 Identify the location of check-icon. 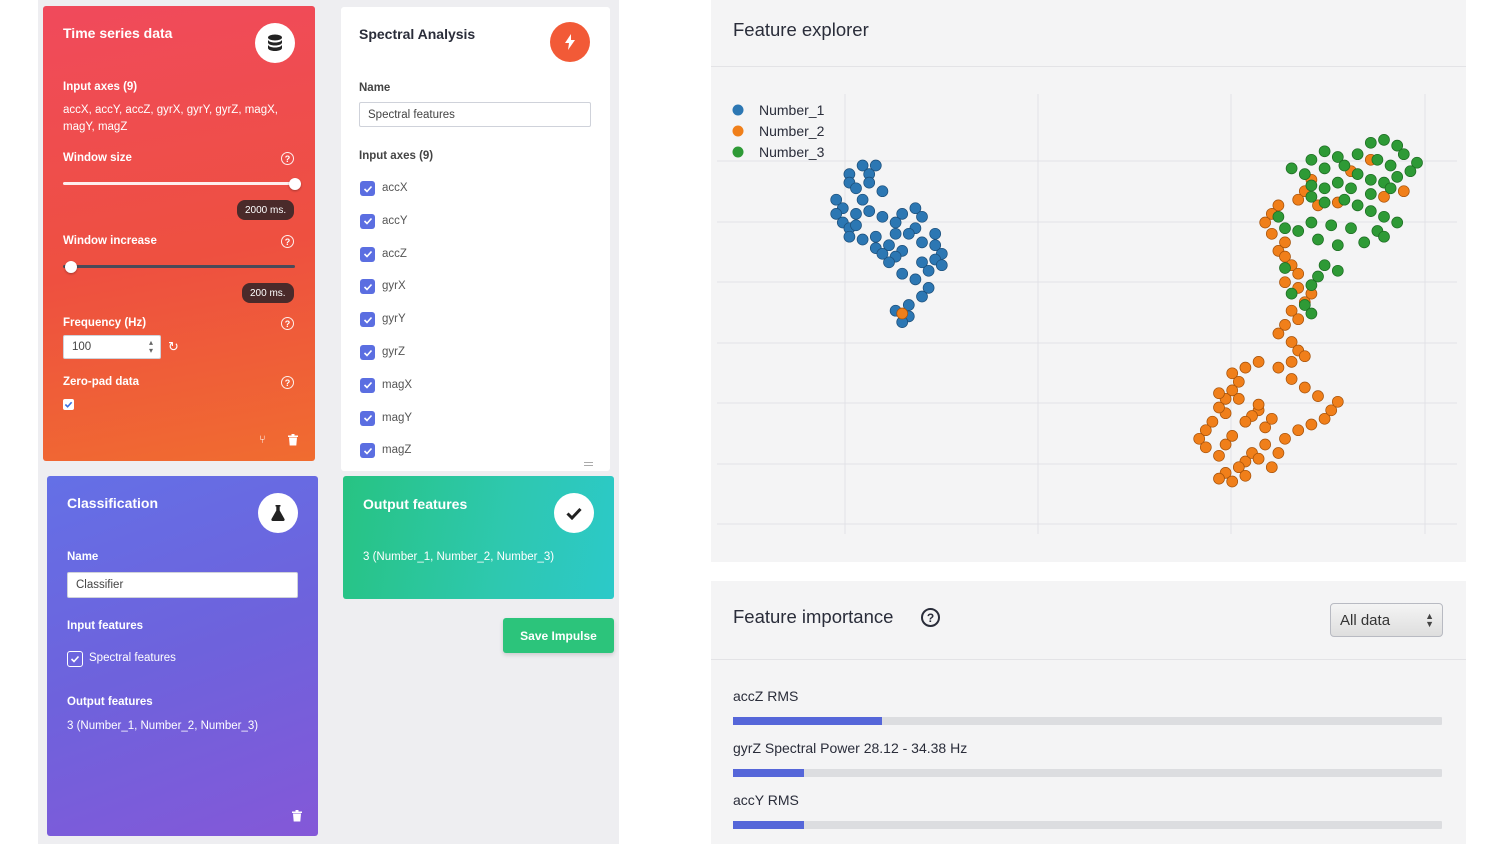
(574, 513).